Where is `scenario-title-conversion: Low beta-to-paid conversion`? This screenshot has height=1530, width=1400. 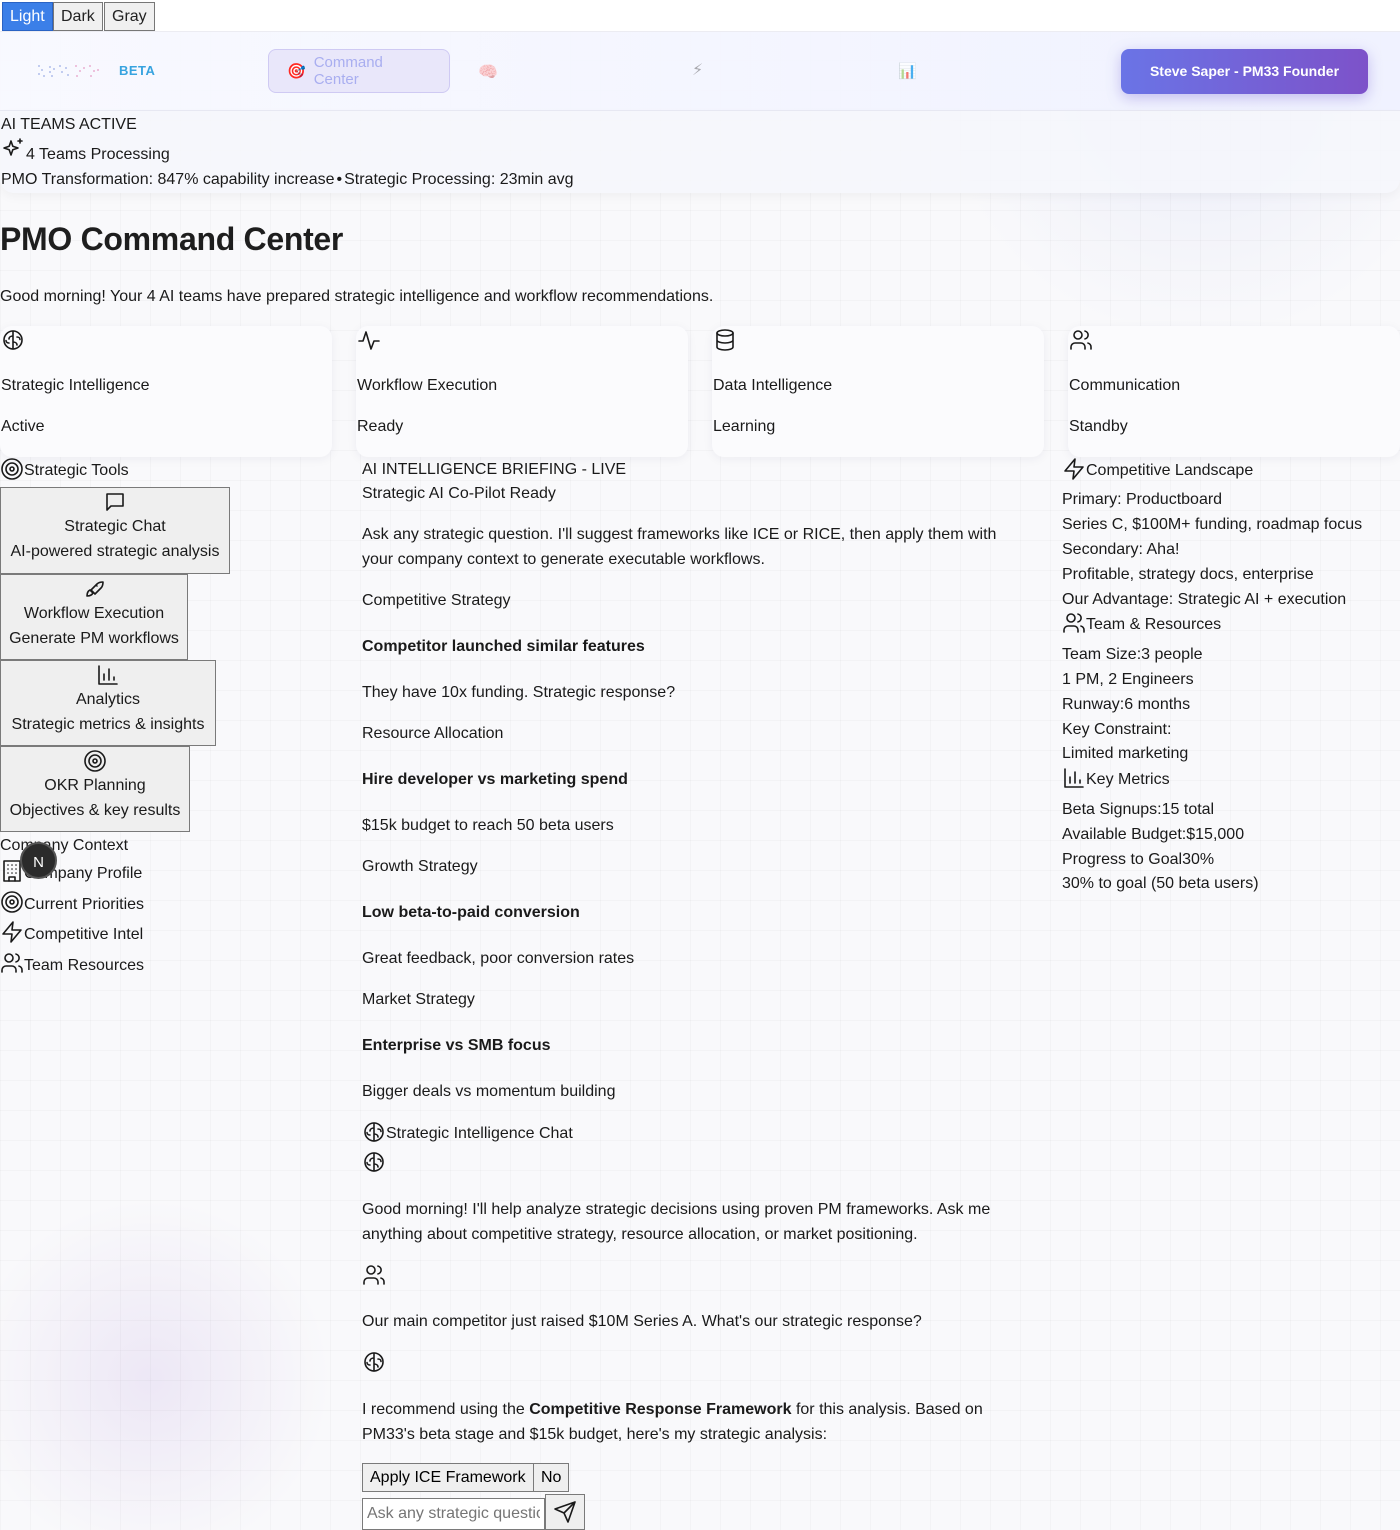 scenario-title-conversion: Low beta-to-paid conversion is located at coordinates (471, 912).